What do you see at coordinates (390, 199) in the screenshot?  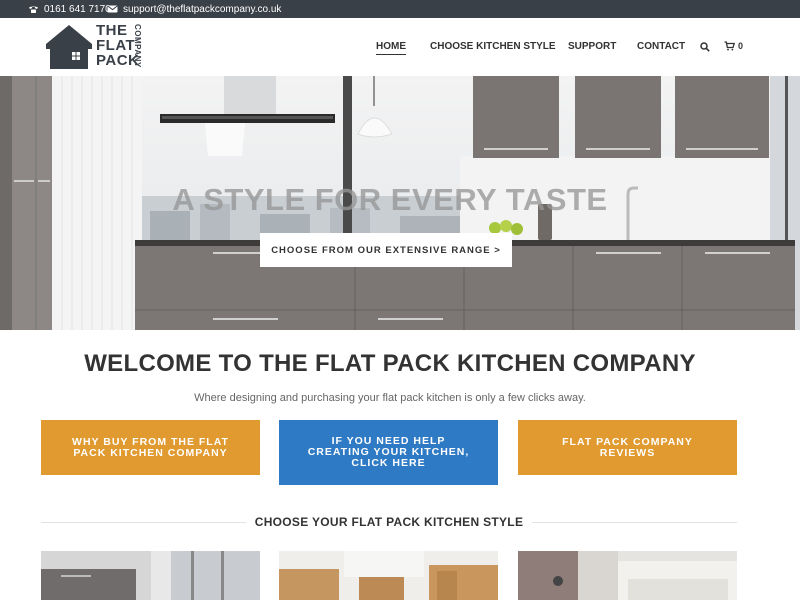 I see `hero-headline: A STYLE FOR EVERY TASTE` at bounding box center [390, 199].